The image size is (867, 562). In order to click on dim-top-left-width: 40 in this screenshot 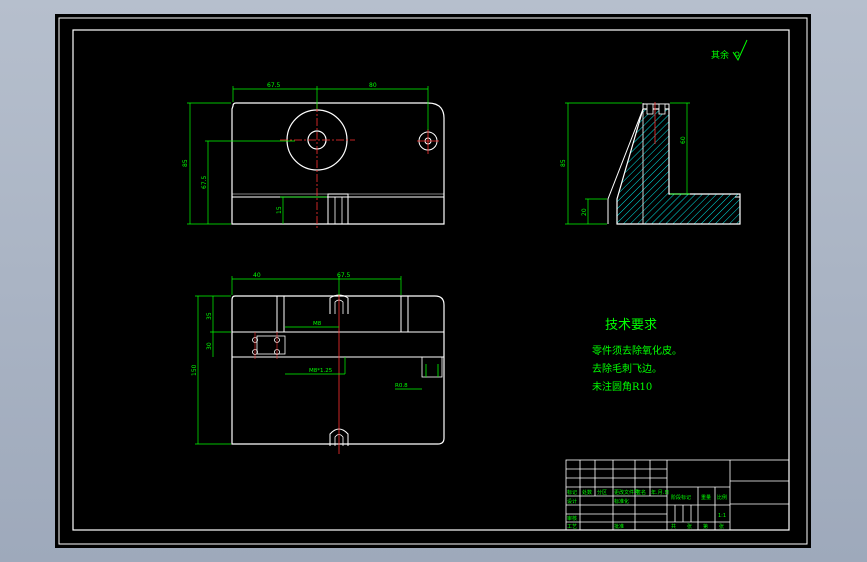, I will do `click(257, 275)`.